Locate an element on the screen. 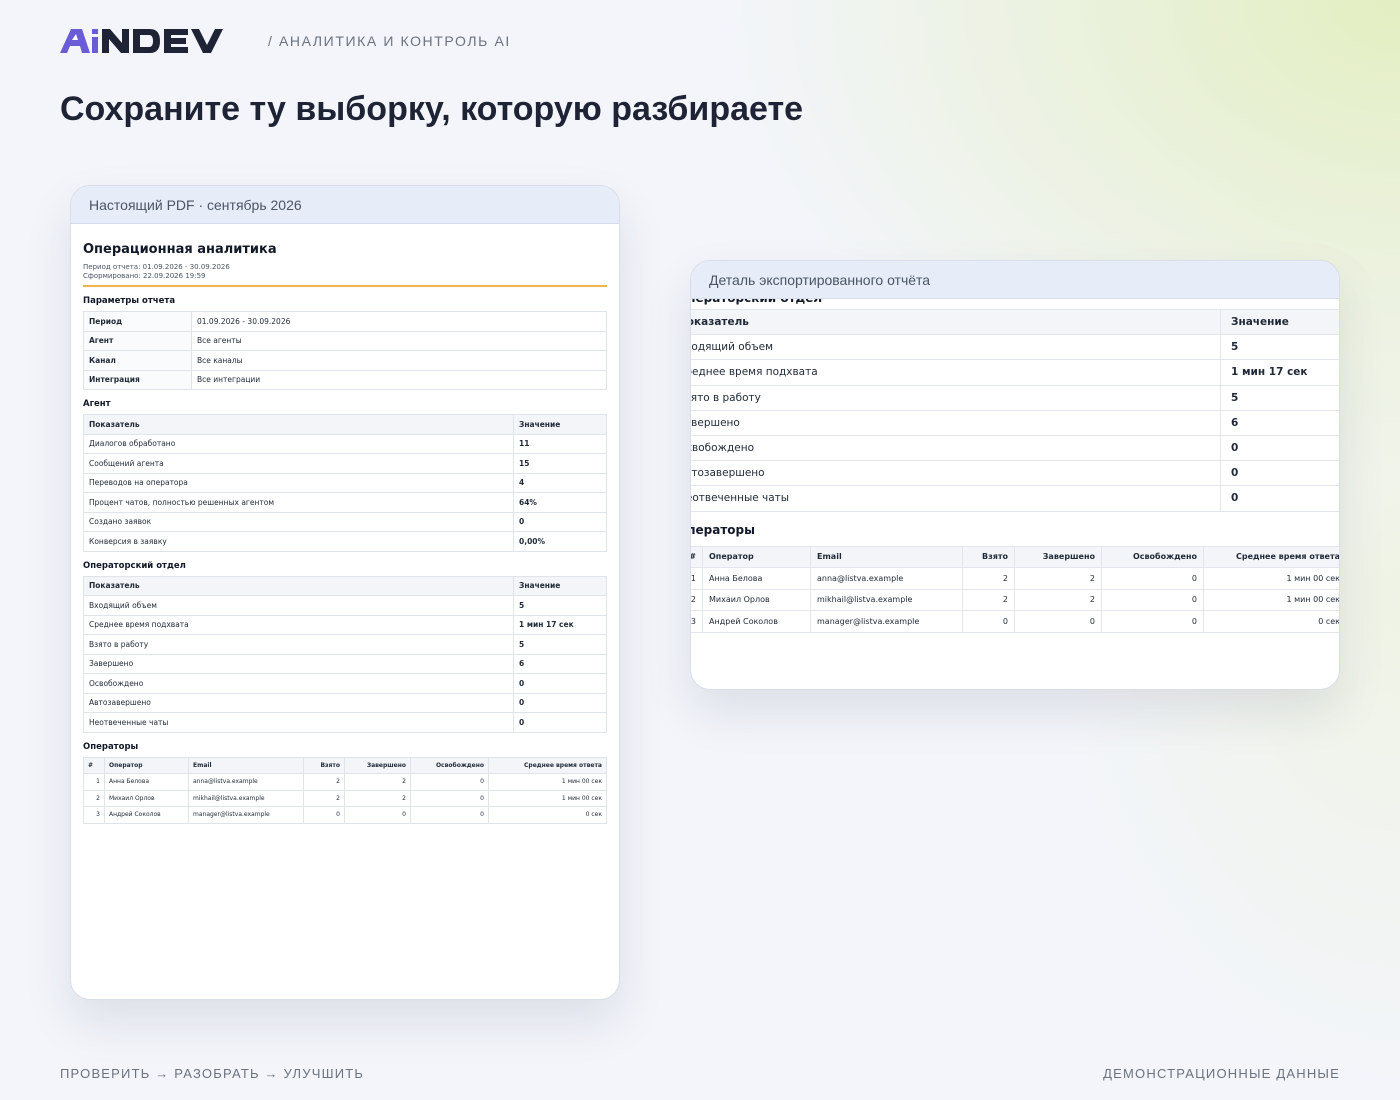  table-row: Переводов на оператора 4 is located at coordinates (345, 482).